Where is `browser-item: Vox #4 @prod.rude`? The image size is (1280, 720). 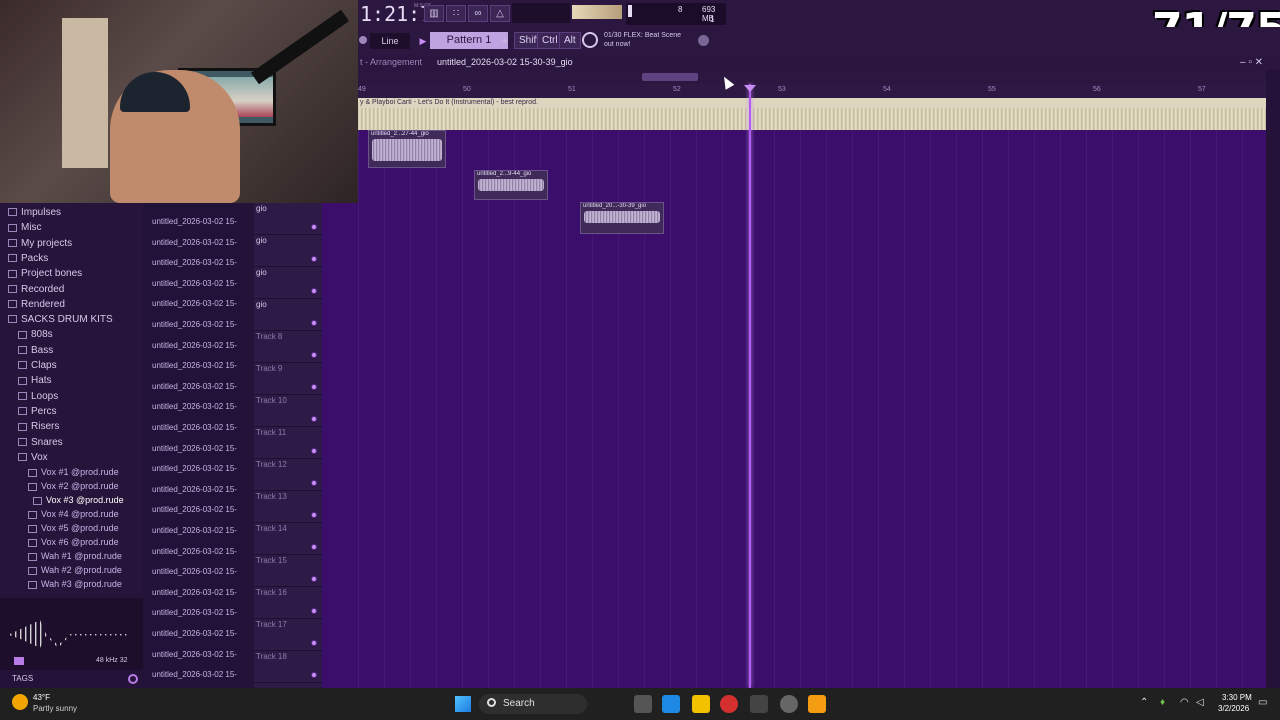
browser-item: Vox #4 @prod.rude is located at coordinates (73, 514).